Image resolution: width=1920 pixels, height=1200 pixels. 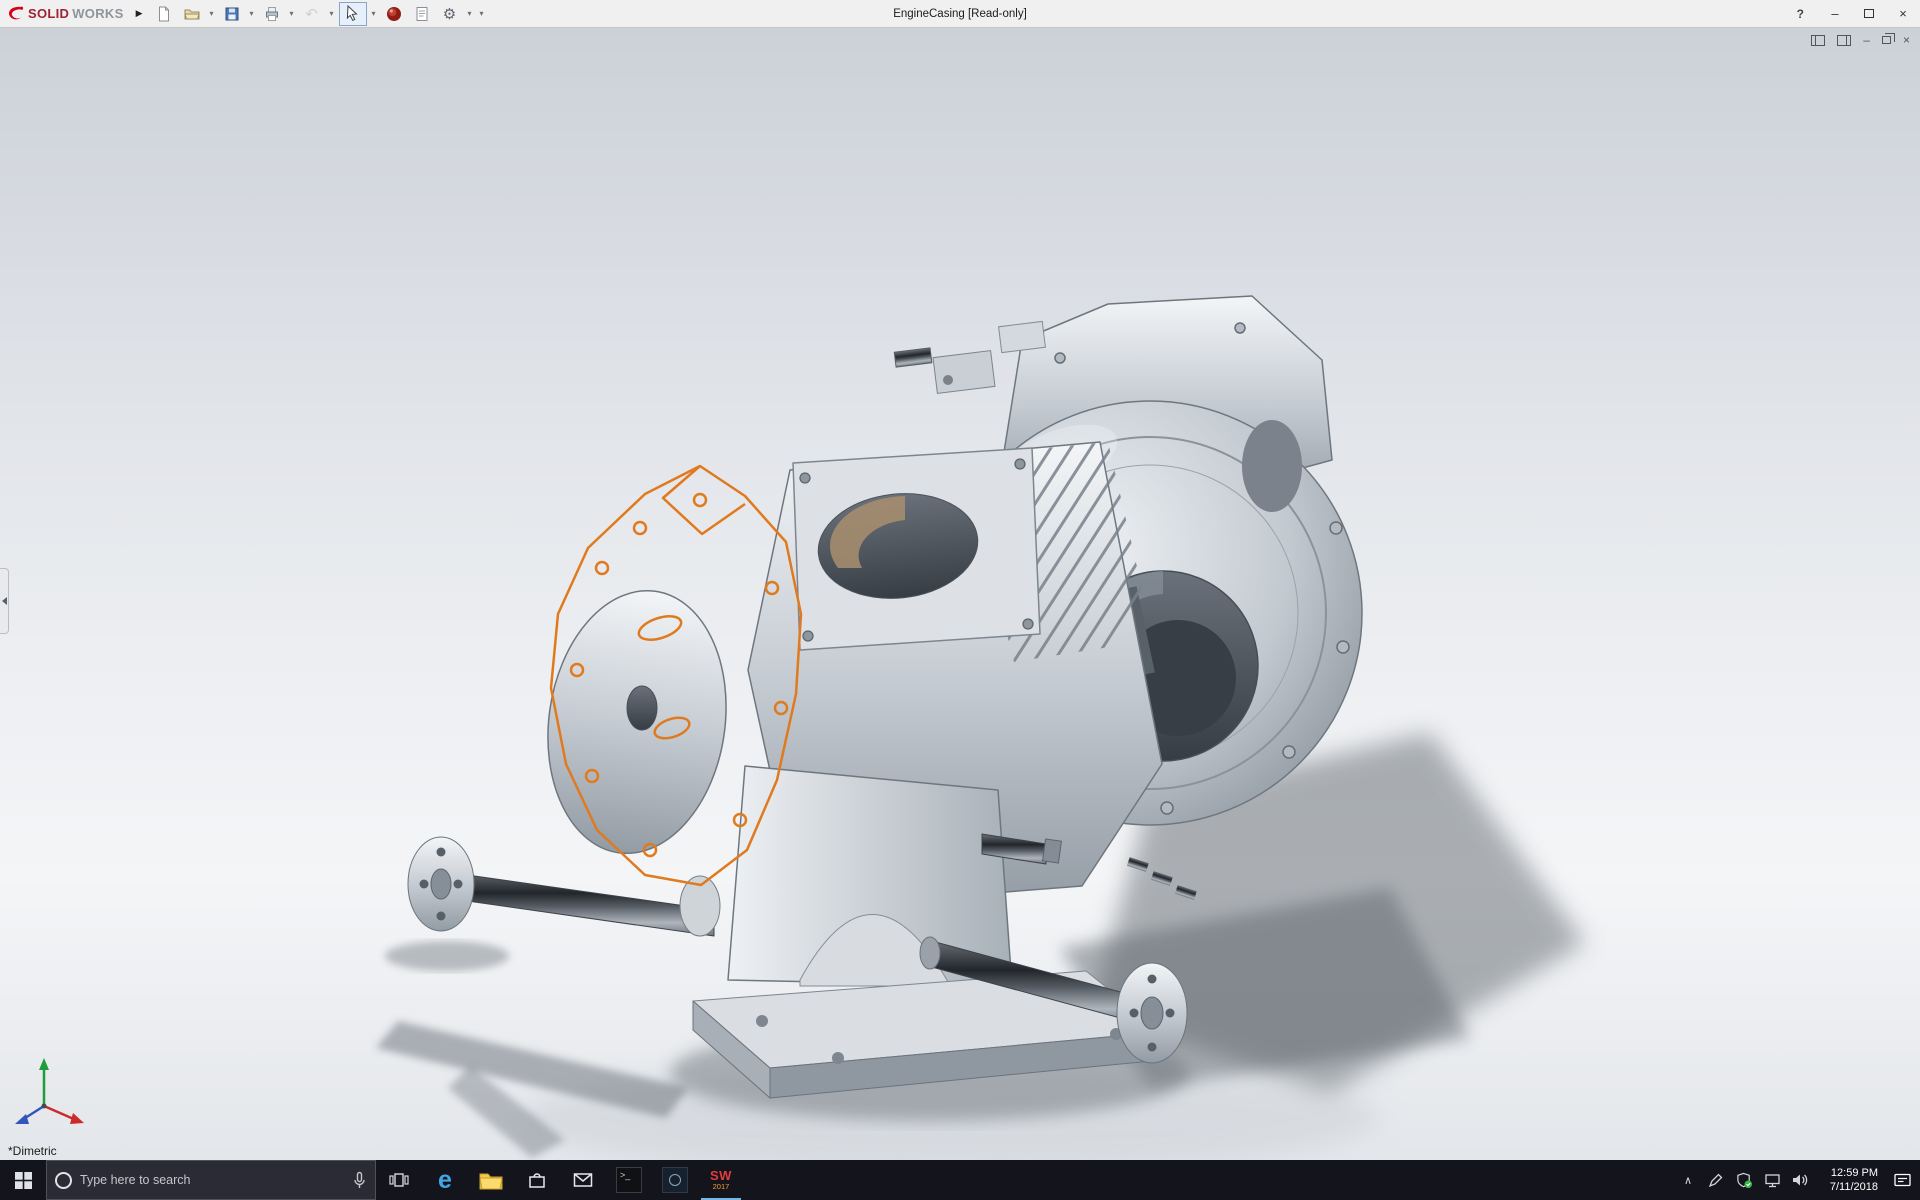 I want to click on options-button: ⚙, so click(x=450, y=14).